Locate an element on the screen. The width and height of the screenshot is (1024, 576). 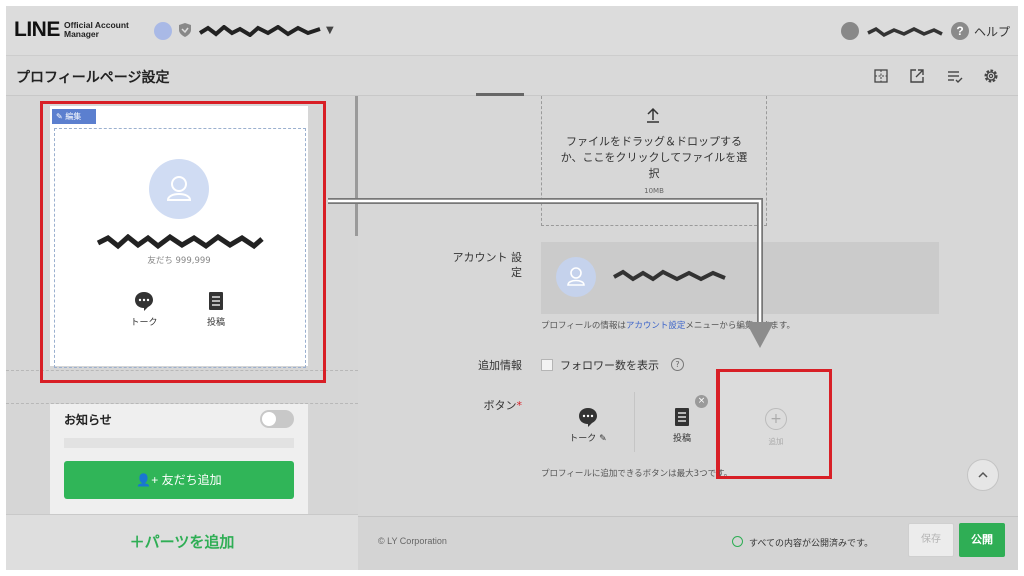
button-divider is located at coordinates (634, 422).